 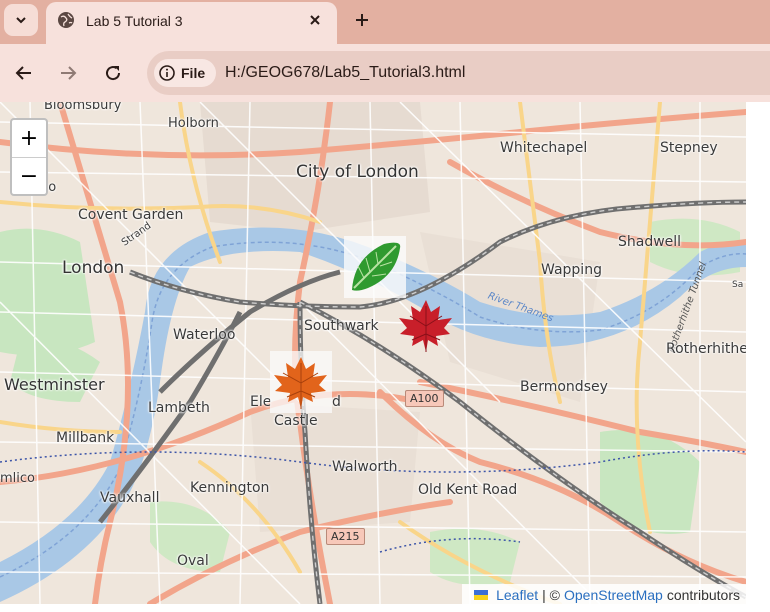 I want to click on page-bottom, so click(x=385, y=608).